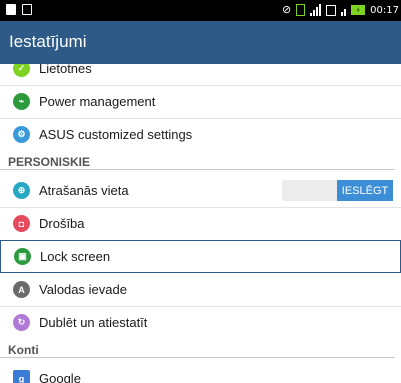  Describe the element at coordinates (21, 322) in the screenshot. I see `backup-icon: ↻` at that location.